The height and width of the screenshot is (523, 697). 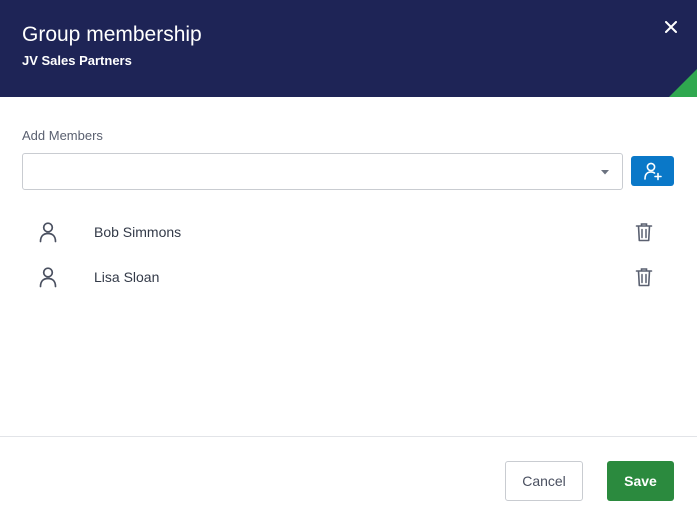 I want to click on member-row: Lisa Sloan, so click(x=348, y=277).